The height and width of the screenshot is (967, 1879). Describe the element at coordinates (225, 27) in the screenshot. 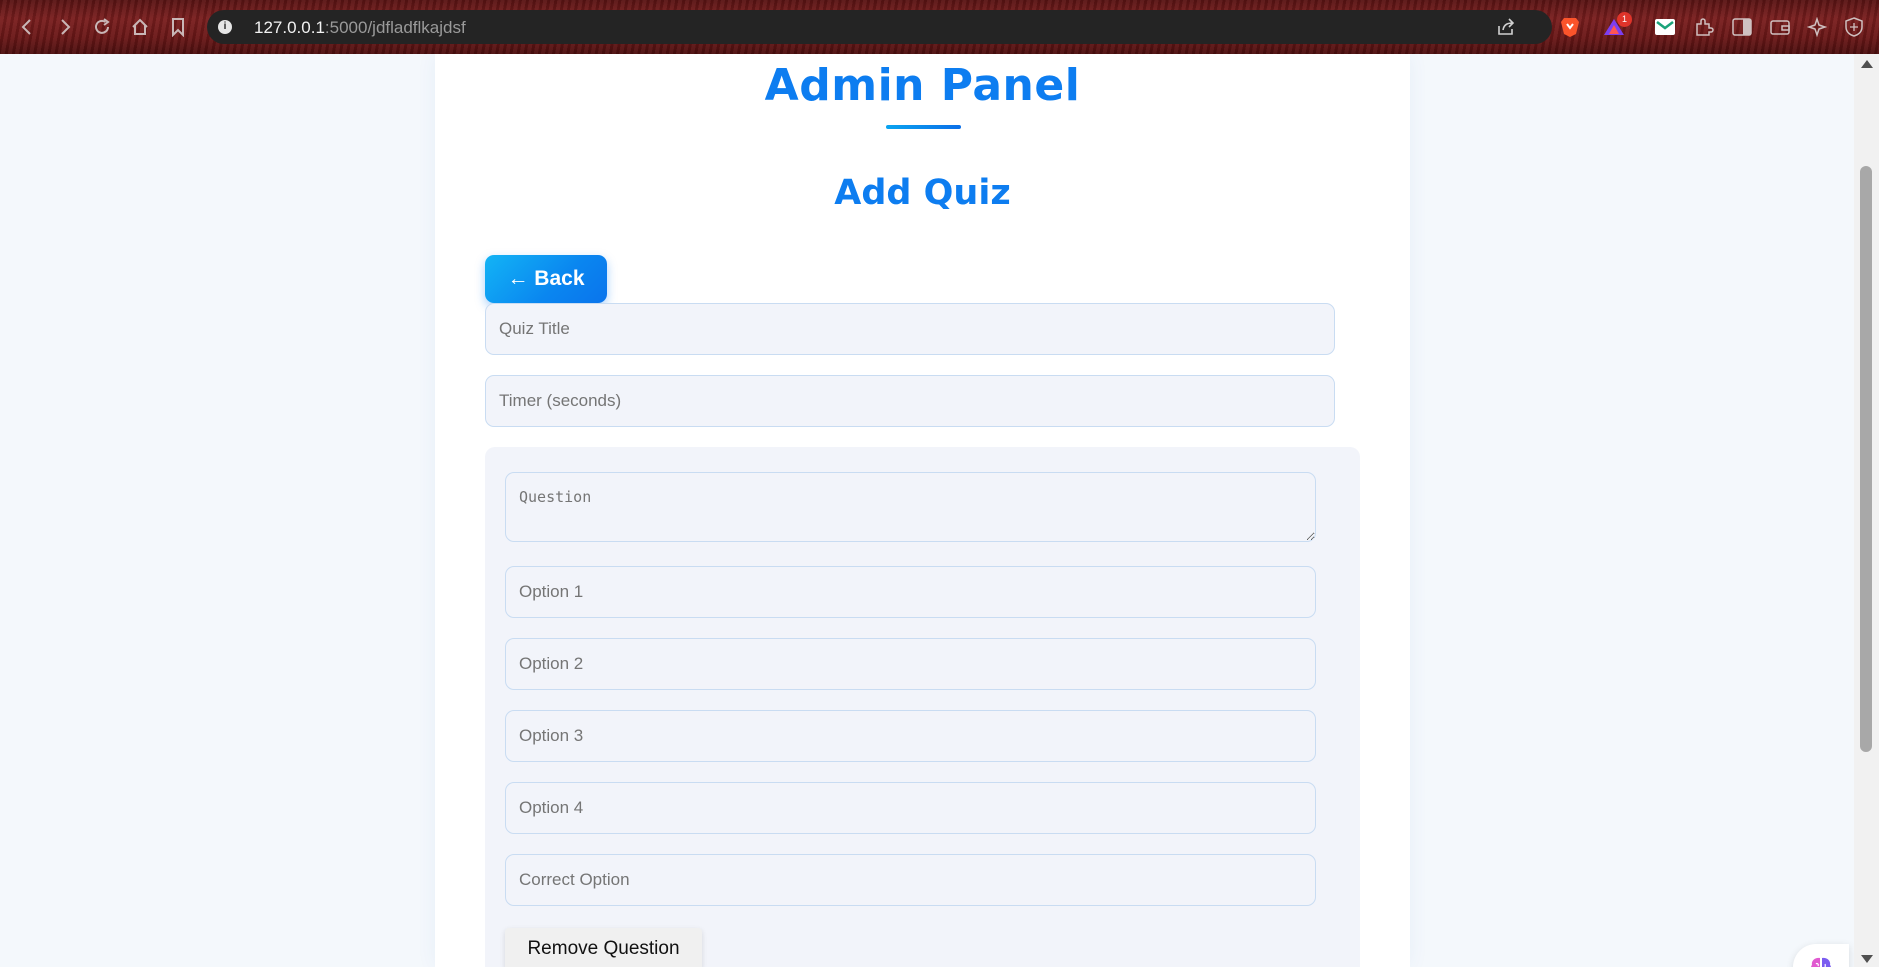

I see `site-info-icon: i` at that location.